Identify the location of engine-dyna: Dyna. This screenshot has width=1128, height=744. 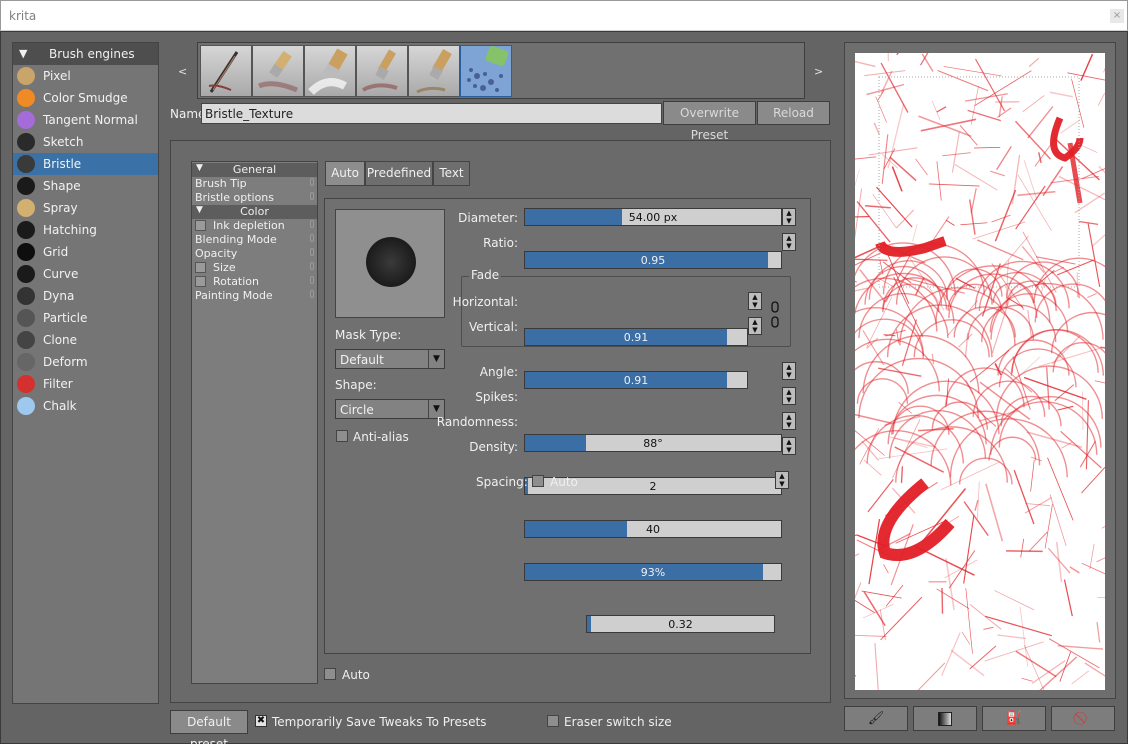
(85, 296).